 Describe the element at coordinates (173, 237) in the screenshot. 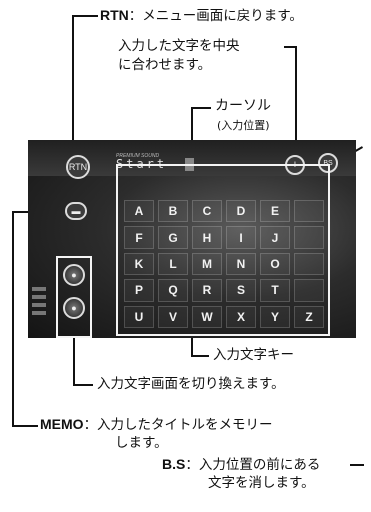

I see `key-g: G` at that location.